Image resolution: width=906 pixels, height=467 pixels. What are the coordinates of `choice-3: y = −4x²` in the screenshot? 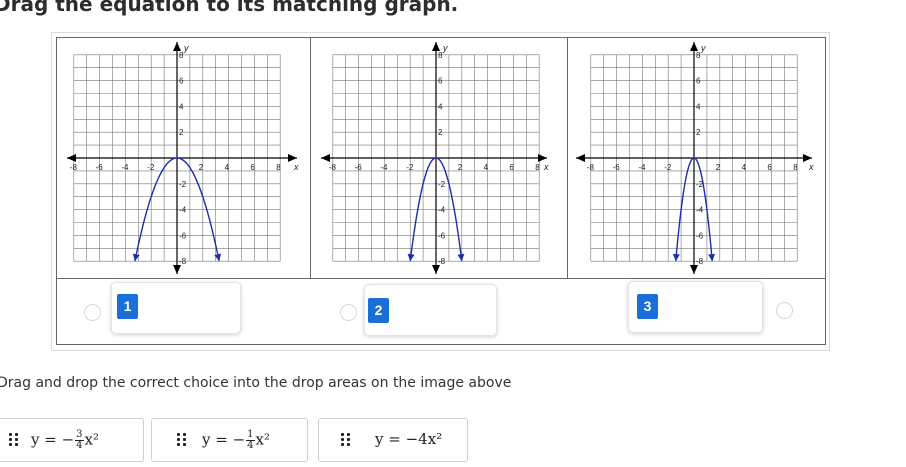 It's located at (393, 440).